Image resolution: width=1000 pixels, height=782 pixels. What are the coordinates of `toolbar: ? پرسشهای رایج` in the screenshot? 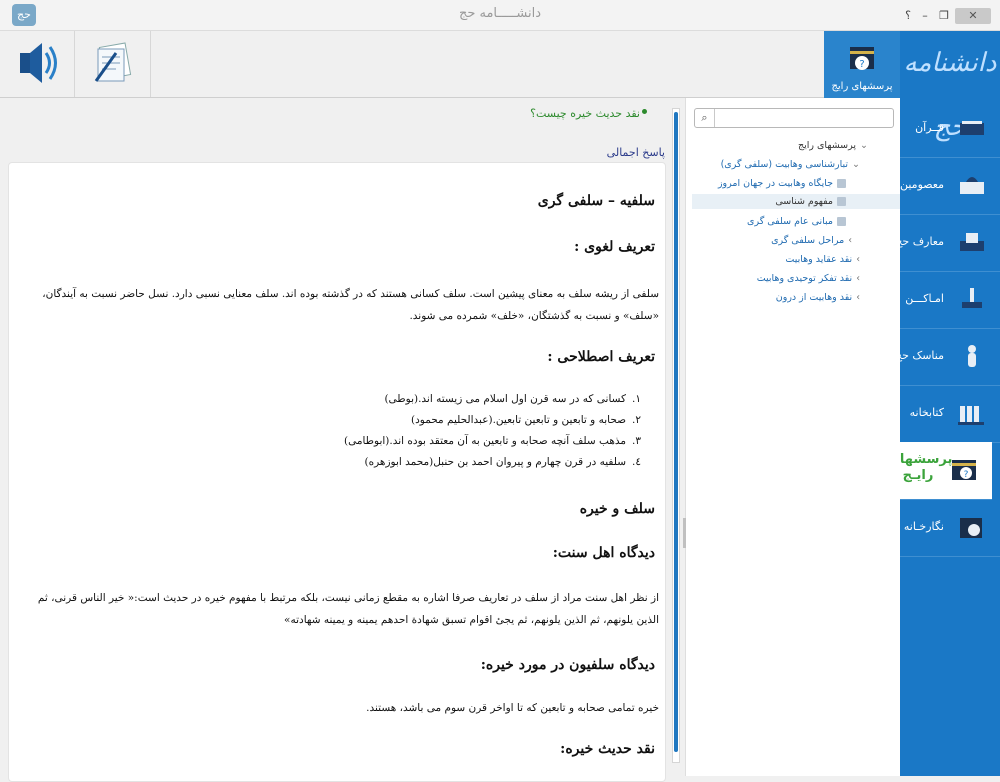 It's located at (450, 64).